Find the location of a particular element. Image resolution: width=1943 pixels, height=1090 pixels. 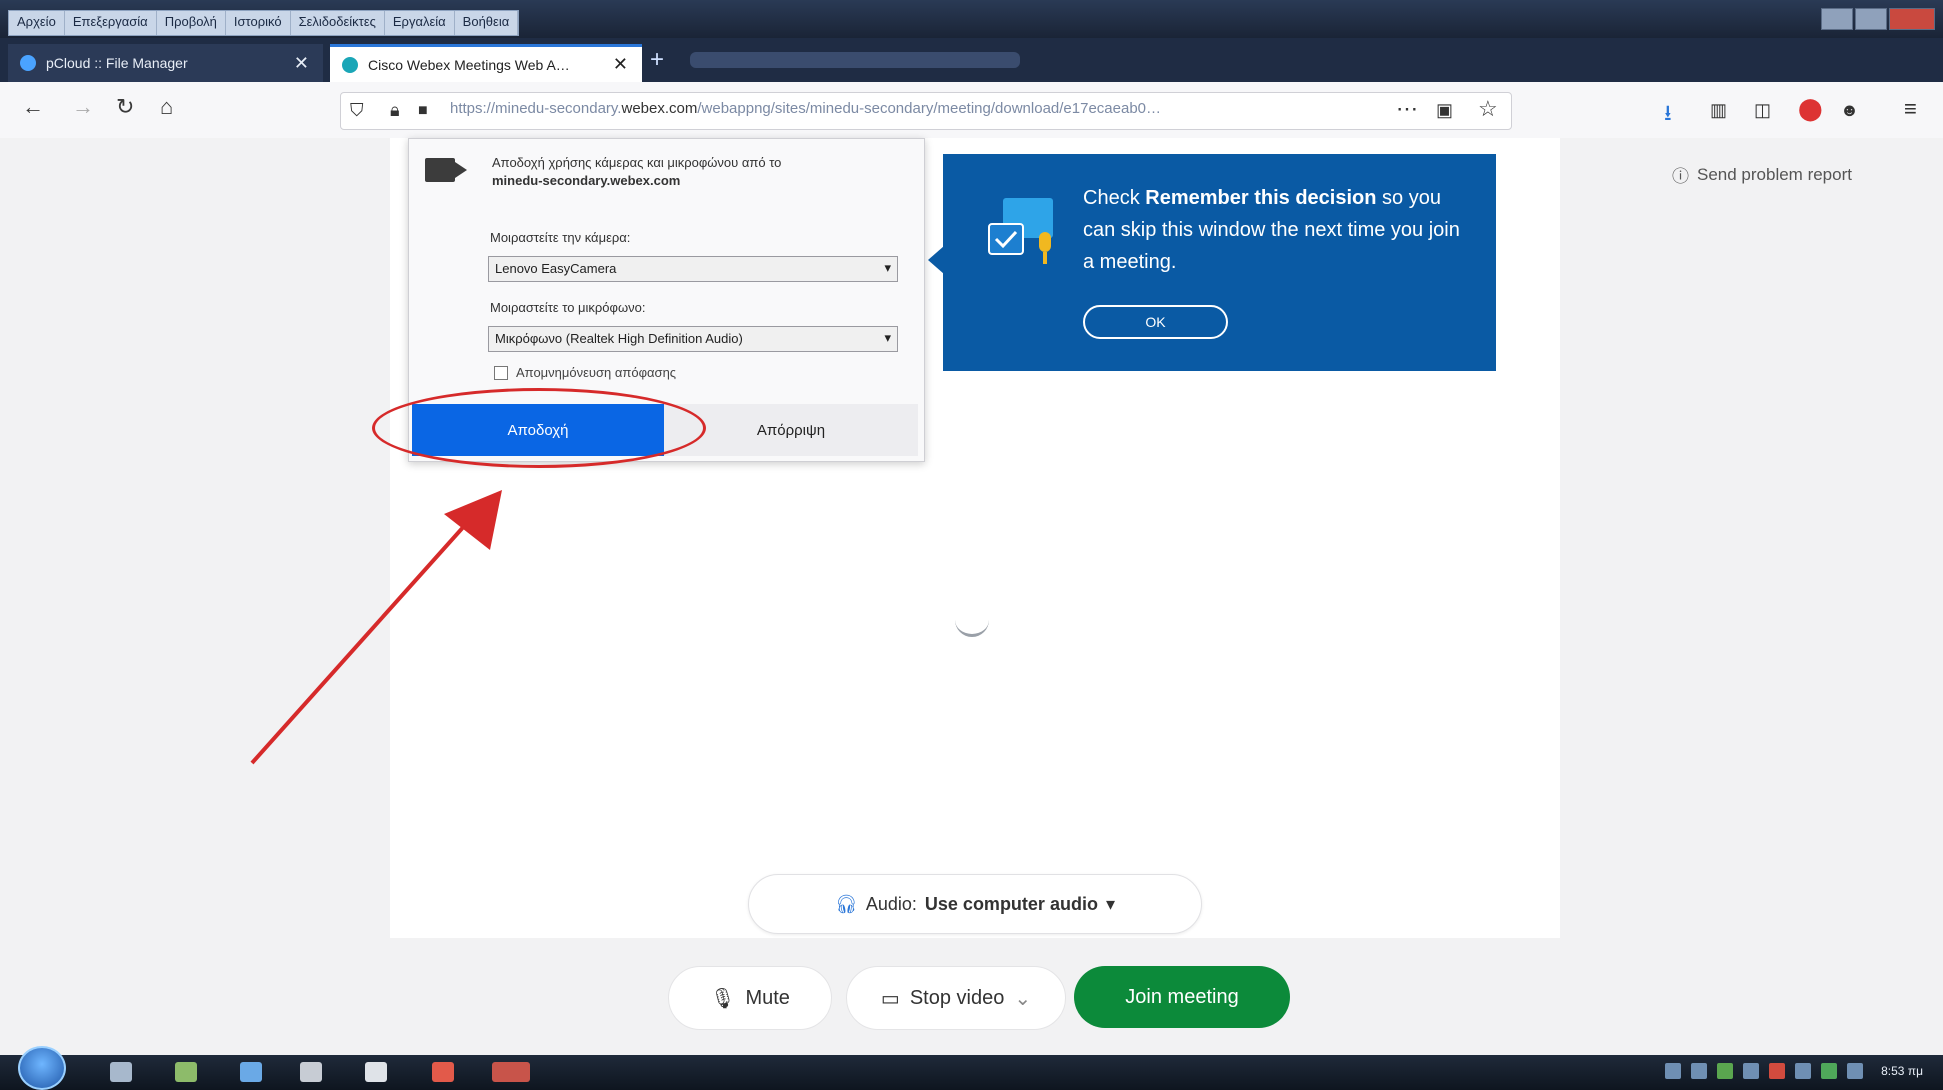

microphone-icon: 🎙︎ is located at coordinates (723, 998).